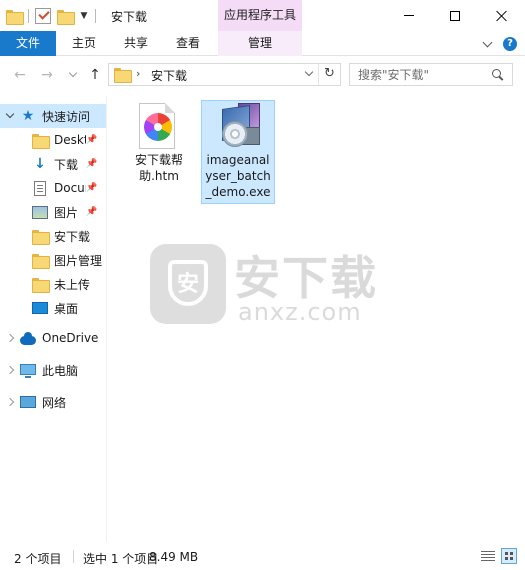 The height and width of the screenshot is (570, 525). Describe the element at coordinates (66, 116) in the screenshot. I see `nav-item-label: 快速访问` at that location.